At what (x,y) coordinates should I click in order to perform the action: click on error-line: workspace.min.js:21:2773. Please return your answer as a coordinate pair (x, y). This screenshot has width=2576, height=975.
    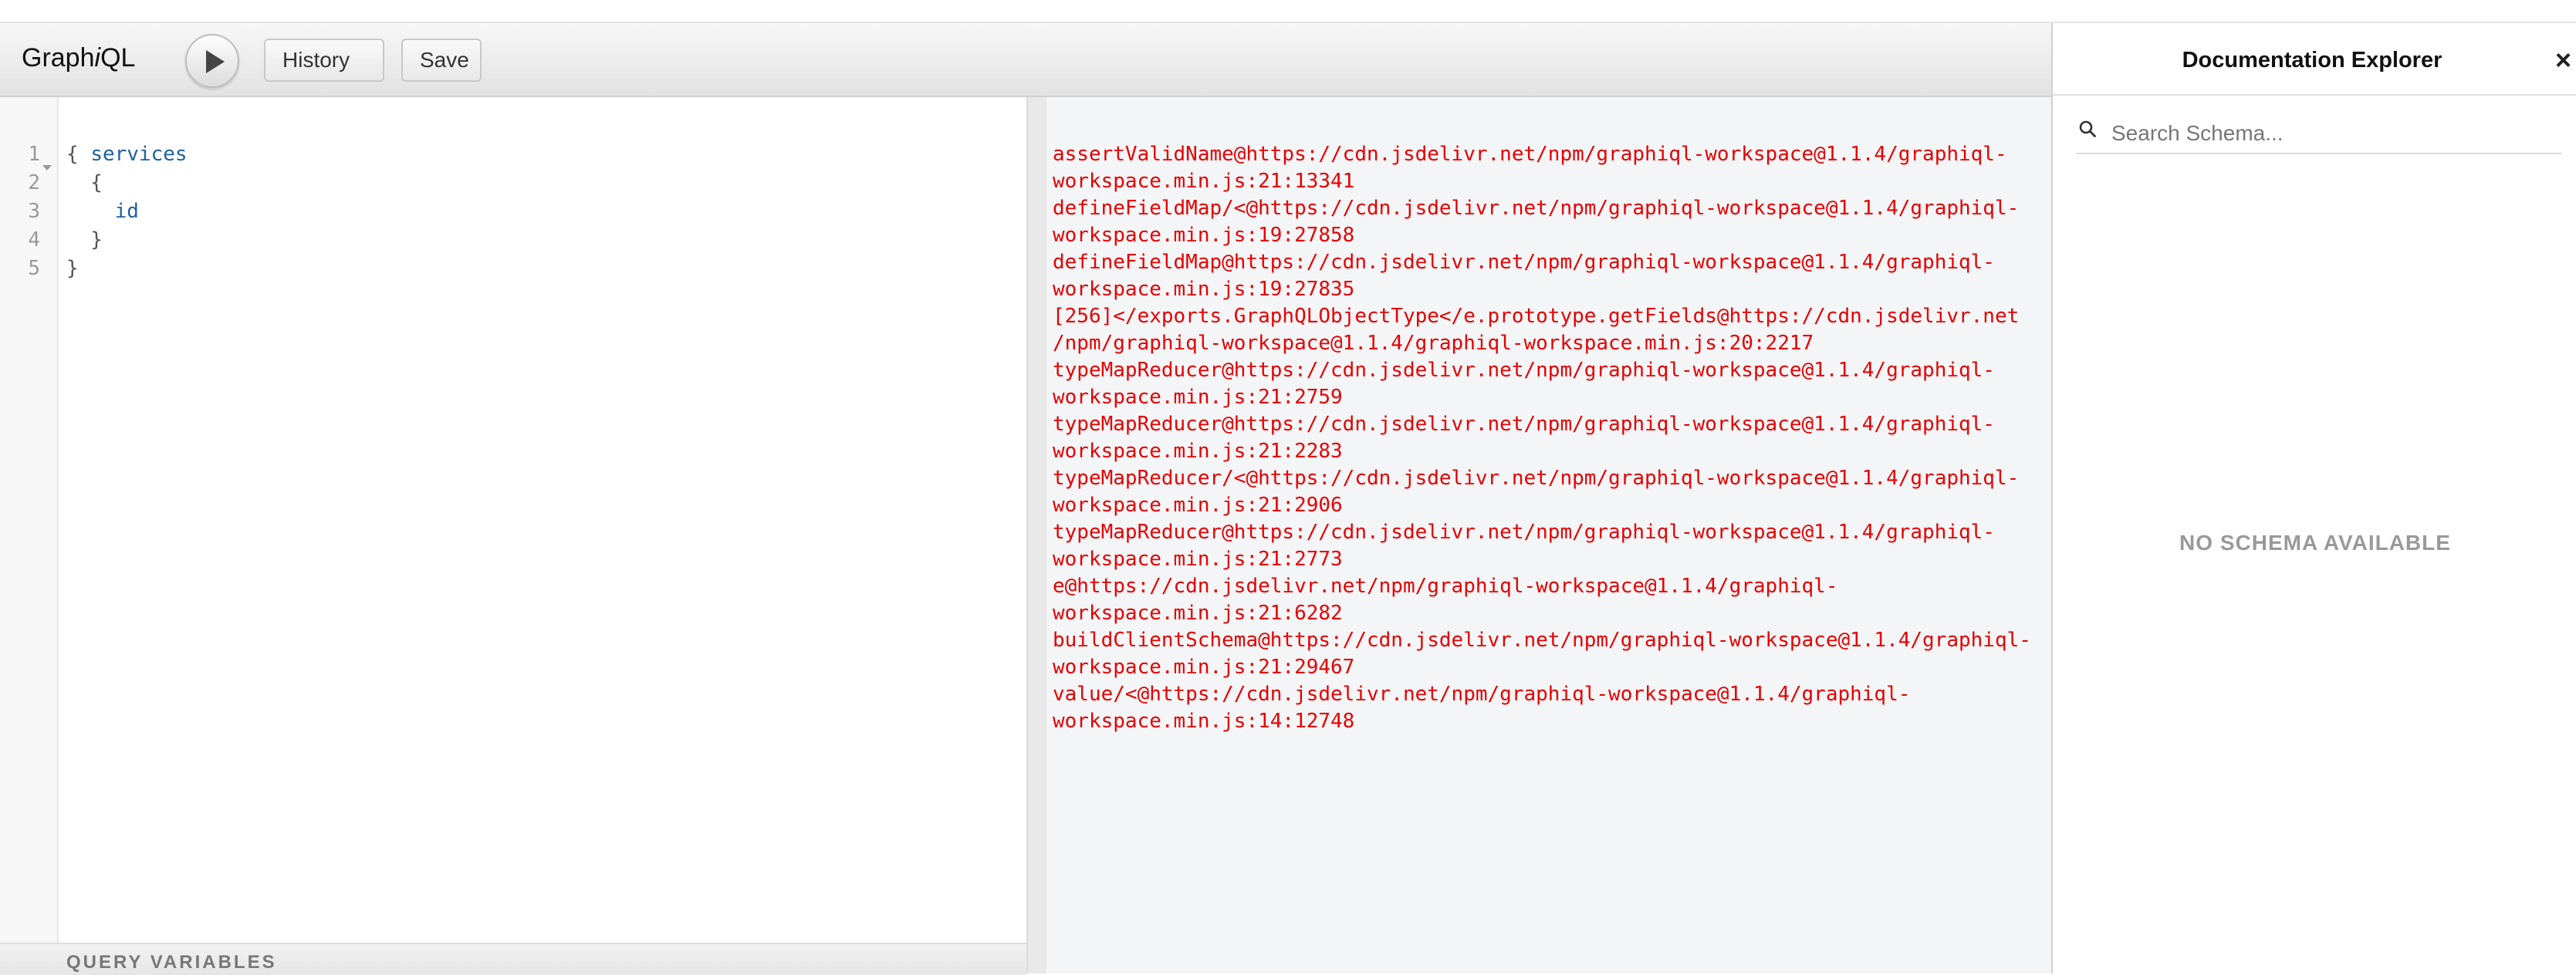
    Looking at the image, I should click on (1198, 559).